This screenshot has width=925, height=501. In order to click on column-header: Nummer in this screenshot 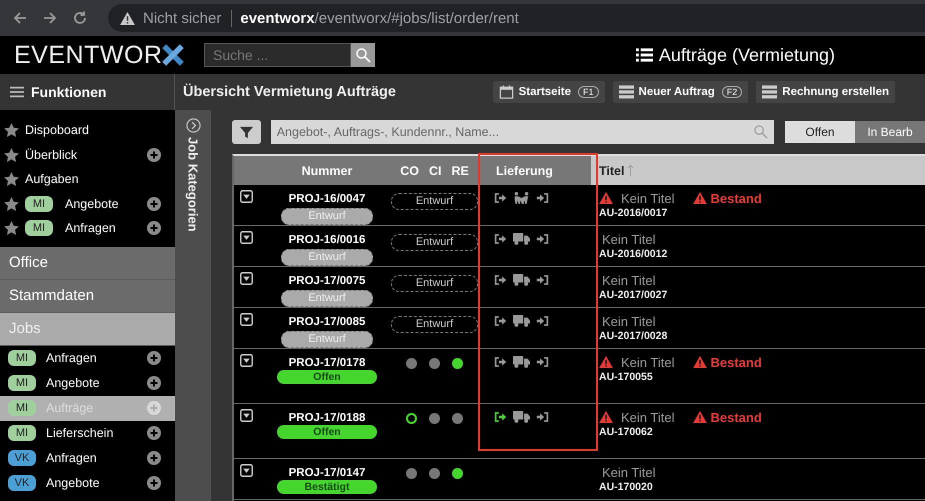, I will do `click(327, 170)`.